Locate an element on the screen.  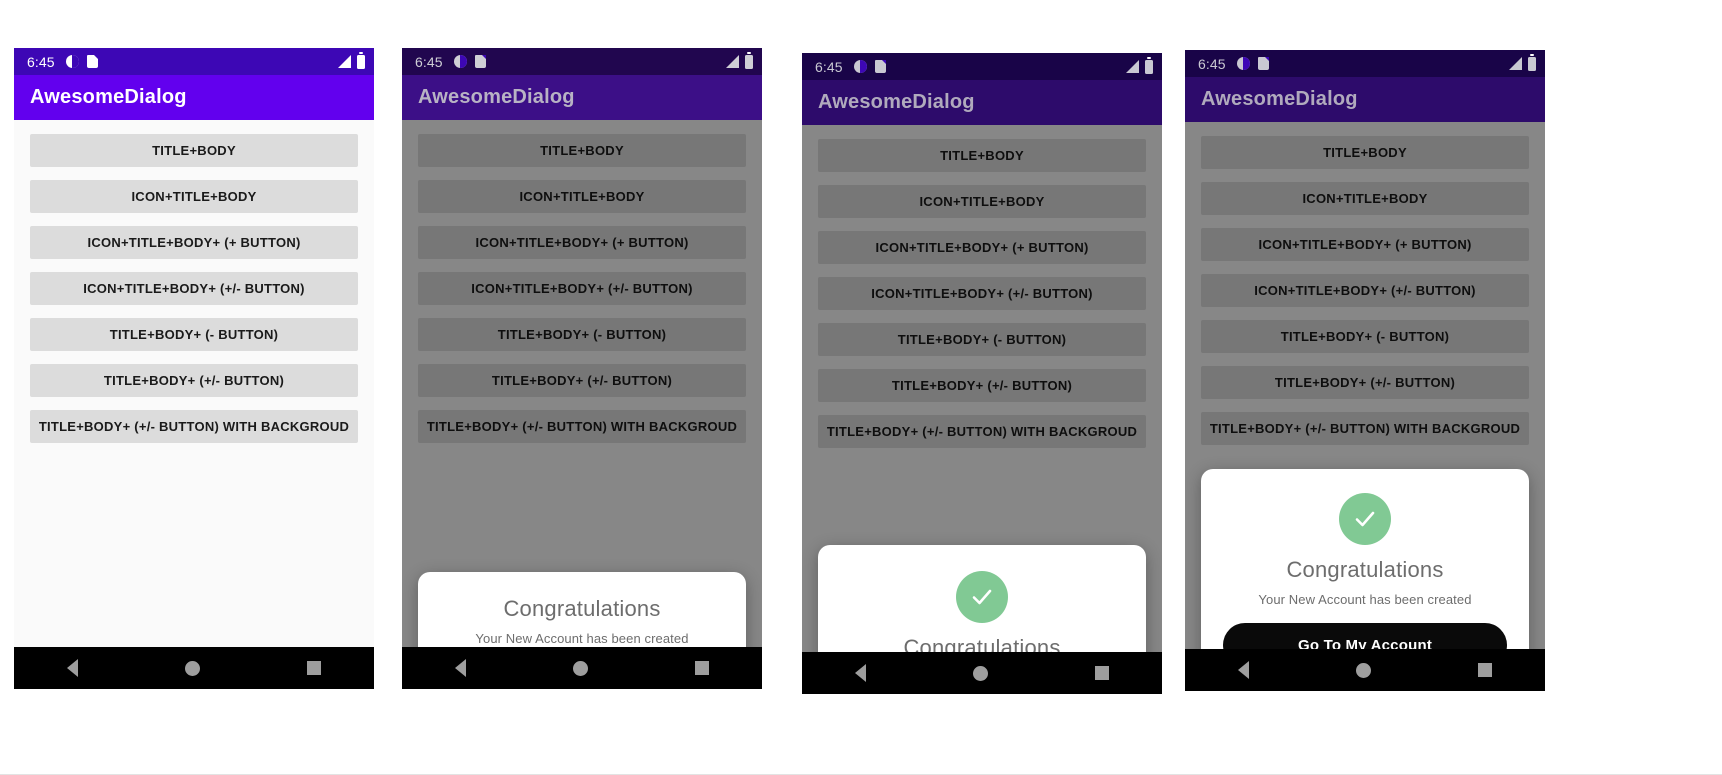
status-bar-3: 6:45 is located at coordinates (982, 66).